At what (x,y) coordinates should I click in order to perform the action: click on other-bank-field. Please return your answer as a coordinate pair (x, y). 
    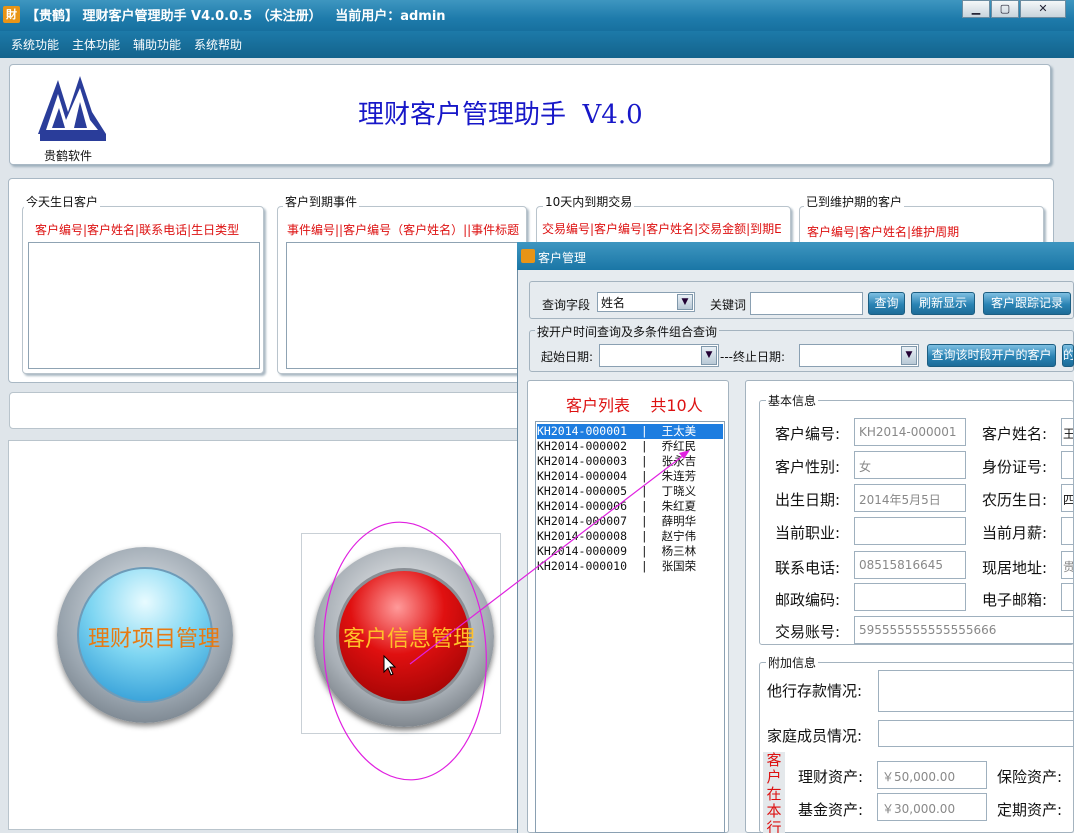
    Looking at the image, I should click on (976, 691).